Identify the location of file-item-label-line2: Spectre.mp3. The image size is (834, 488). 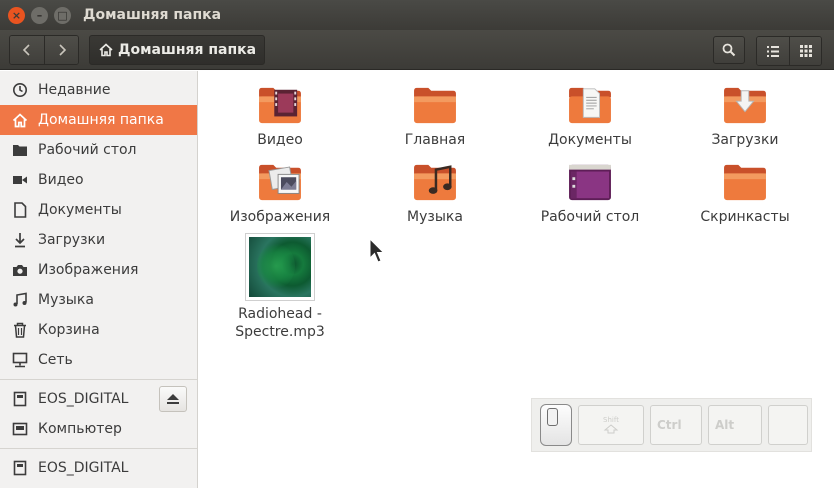
(280, 332).